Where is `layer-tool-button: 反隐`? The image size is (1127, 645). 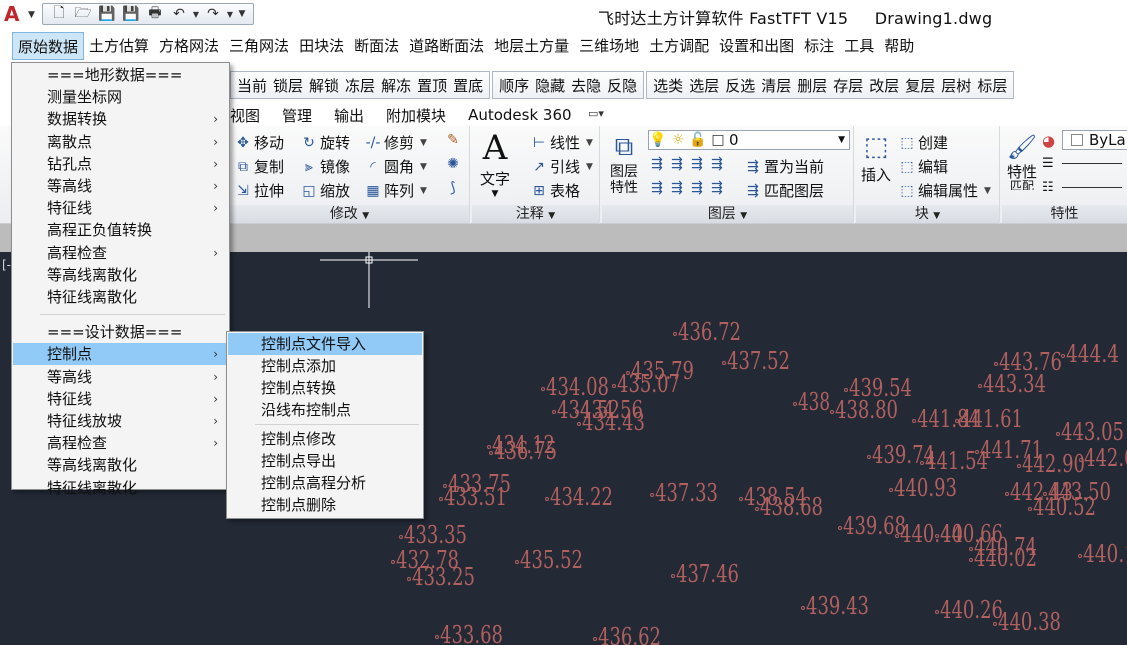
layer-tool-button: 反隐 is located at coordinates (622, 85).